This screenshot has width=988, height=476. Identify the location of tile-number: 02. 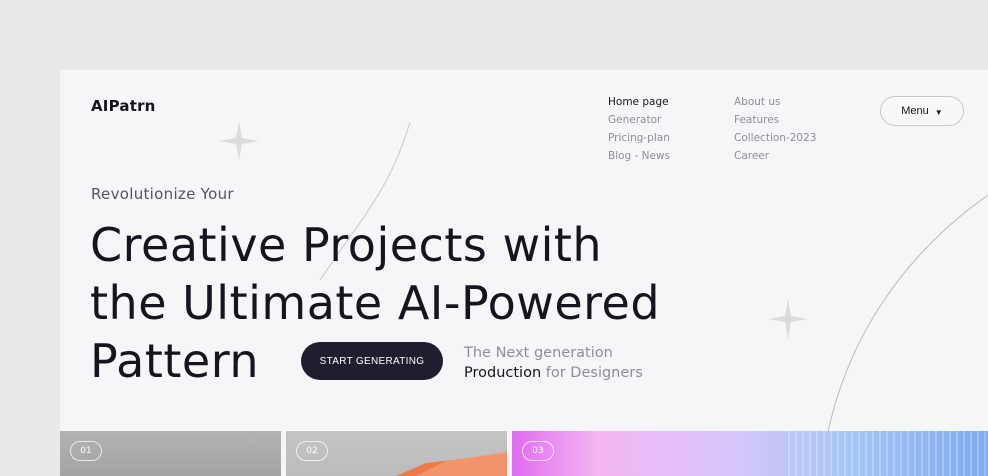
(312, 451).